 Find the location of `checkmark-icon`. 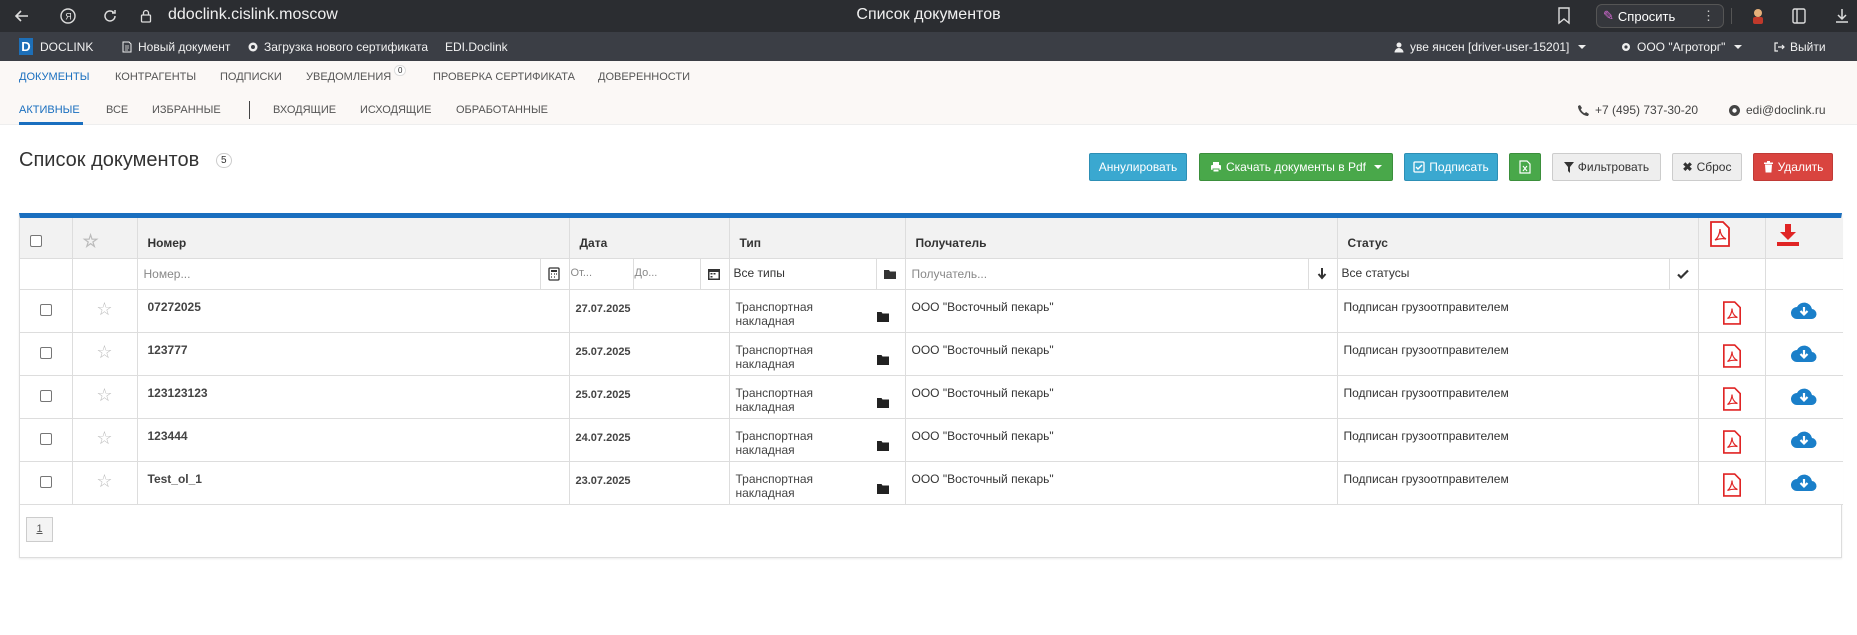

checkmark-icon is located at coordinates (1683, 274).